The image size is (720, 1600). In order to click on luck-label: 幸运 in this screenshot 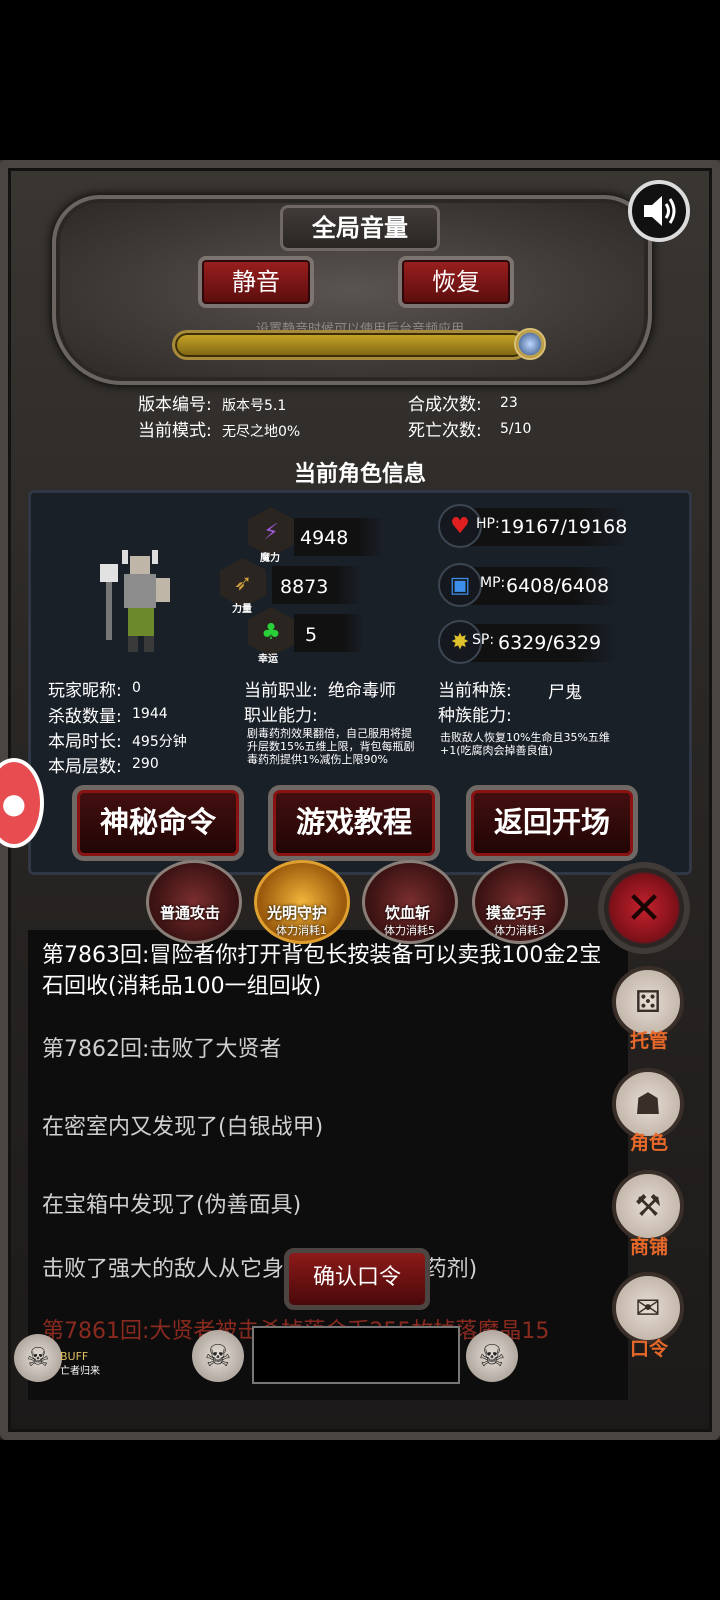, I will do `click(268, 659)`.